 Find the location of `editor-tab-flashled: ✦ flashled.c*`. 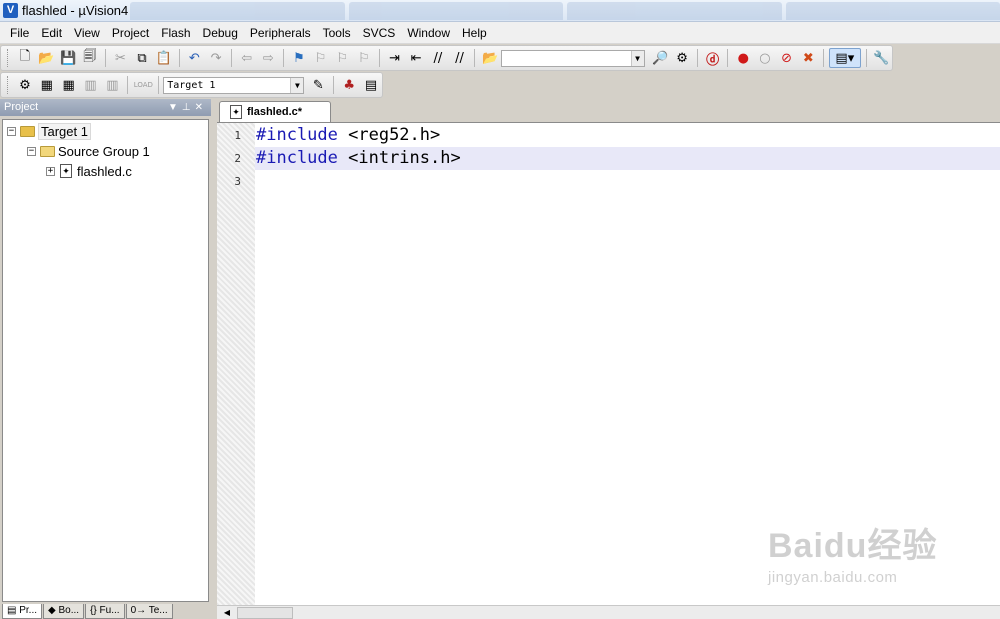

editor-tab-flashled: ✦ flashled.c* is located at coordinates (275, 111).